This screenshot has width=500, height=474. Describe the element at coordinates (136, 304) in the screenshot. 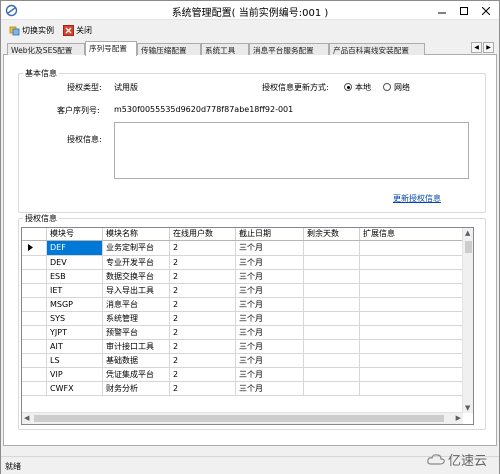

I see `cell-module-name: 消息平台` at that location.